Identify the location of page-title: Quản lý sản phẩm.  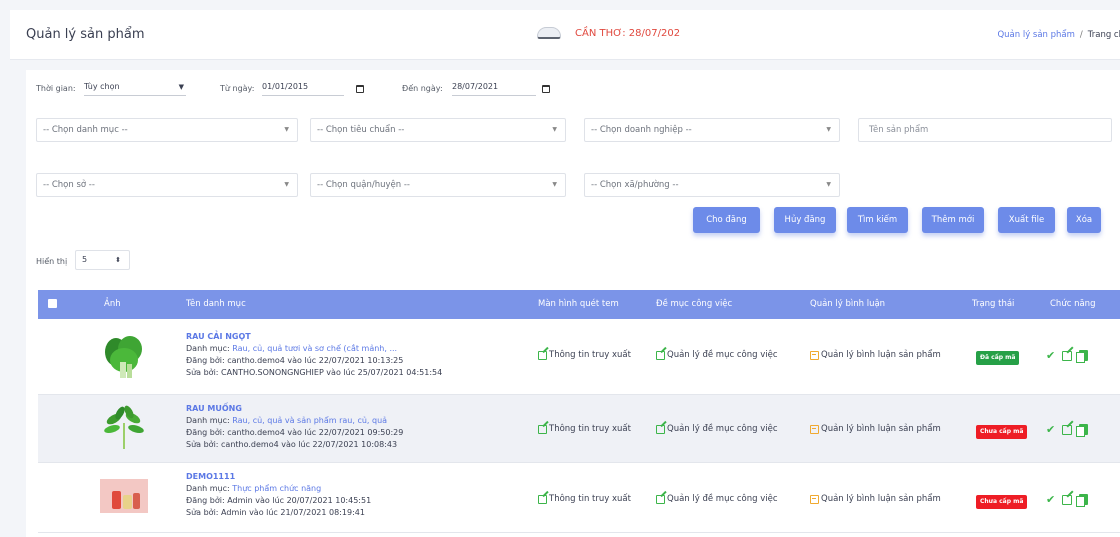
(85, 34).